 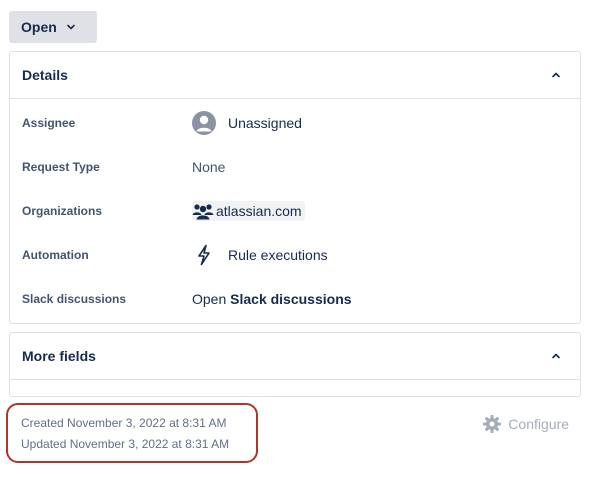 I want to click on lightning-bolt-icon, so click(x=204, y=255).